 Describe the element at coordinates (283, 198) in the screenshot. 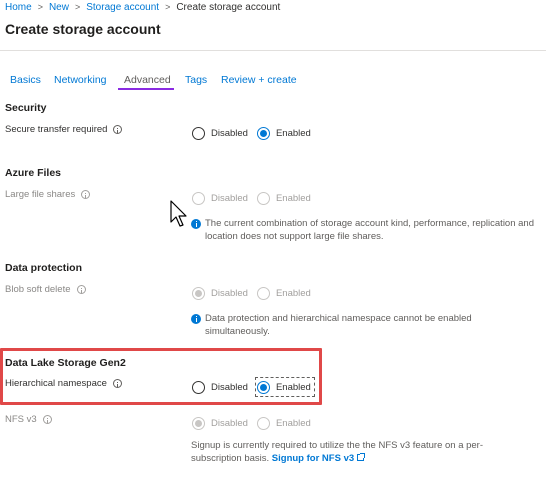

I see `large-file-shares-enabled-radio: Enabled` at that location.